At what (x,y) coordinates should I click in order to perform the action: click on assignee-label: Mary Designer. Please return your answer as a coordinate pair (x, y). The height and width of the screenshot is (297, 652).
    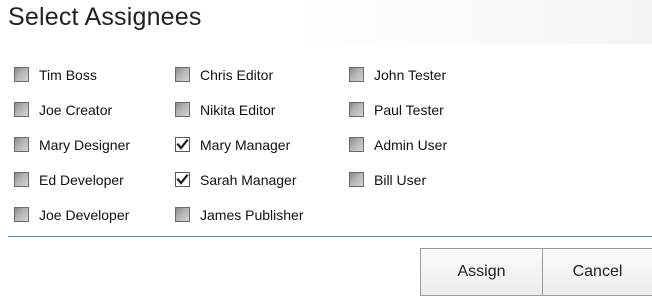
    Looking at the image, I should click on (85, 144).